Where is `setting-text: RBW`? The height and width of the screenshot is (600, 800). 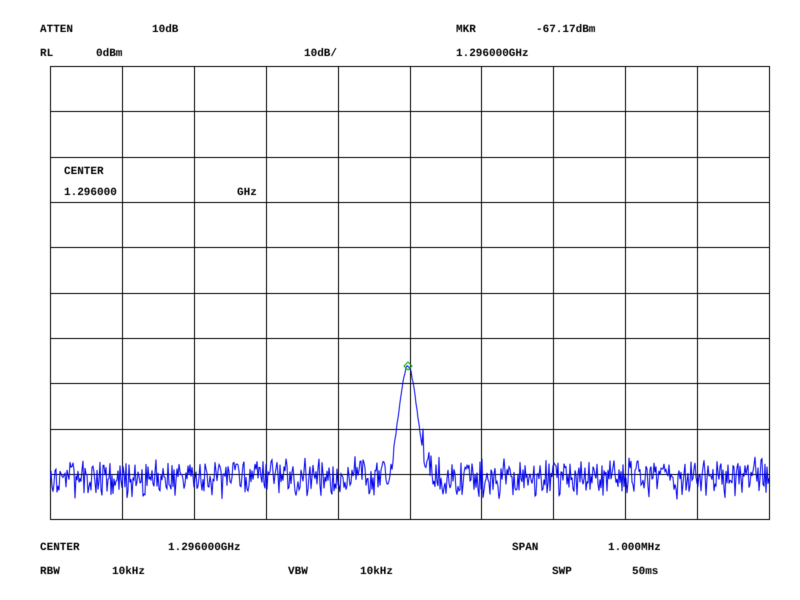
setting-text: RBW is located at coordinates (50, 572).